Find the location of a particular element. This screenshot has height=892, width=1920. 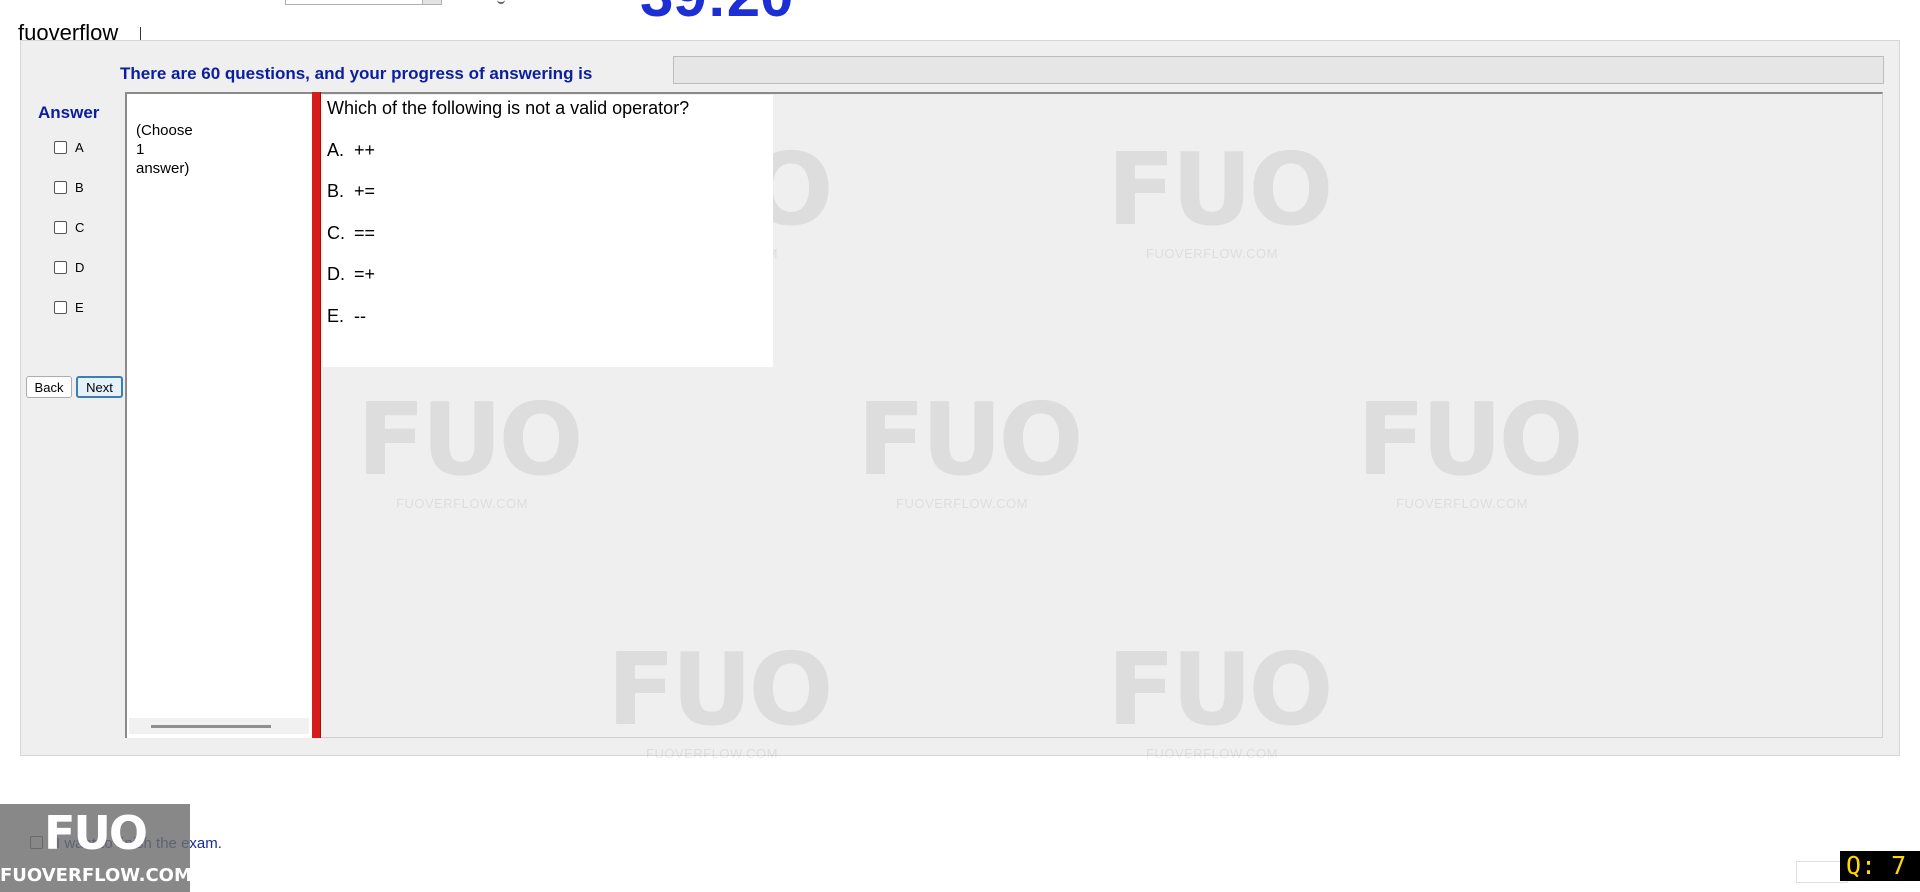

answer-option-label: C is located at coordinates (80, 227).